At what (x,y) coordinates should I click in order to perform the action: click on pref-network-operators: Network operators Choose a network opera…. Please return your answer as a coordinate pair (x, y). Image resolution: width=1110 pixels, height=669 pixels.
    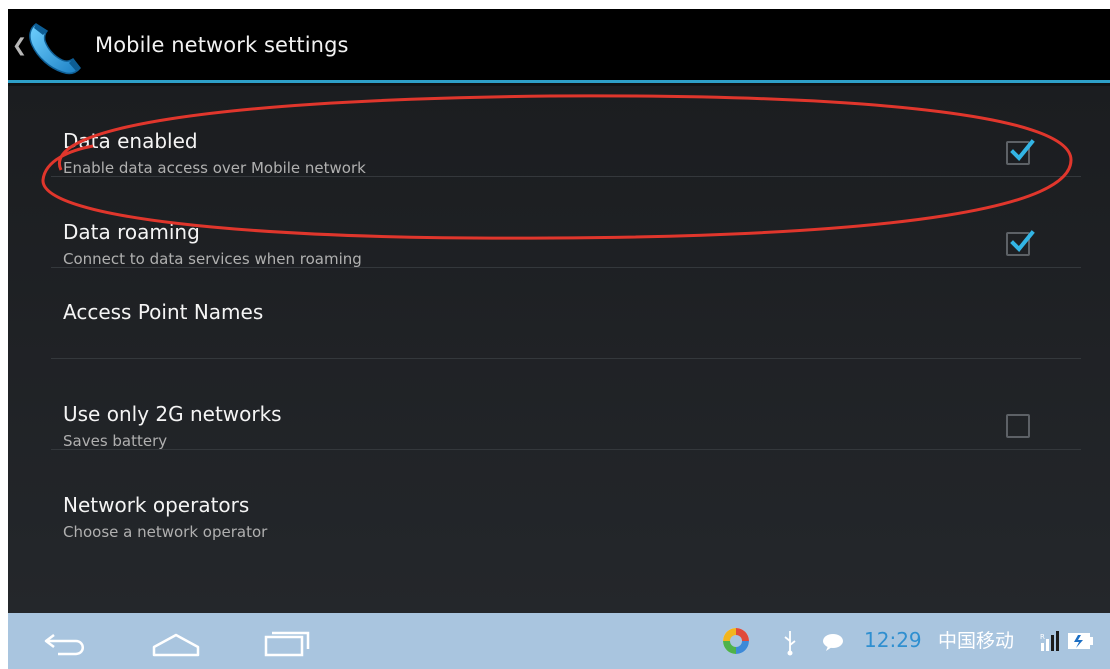
    Looking at the image, I should click on (566, 495).